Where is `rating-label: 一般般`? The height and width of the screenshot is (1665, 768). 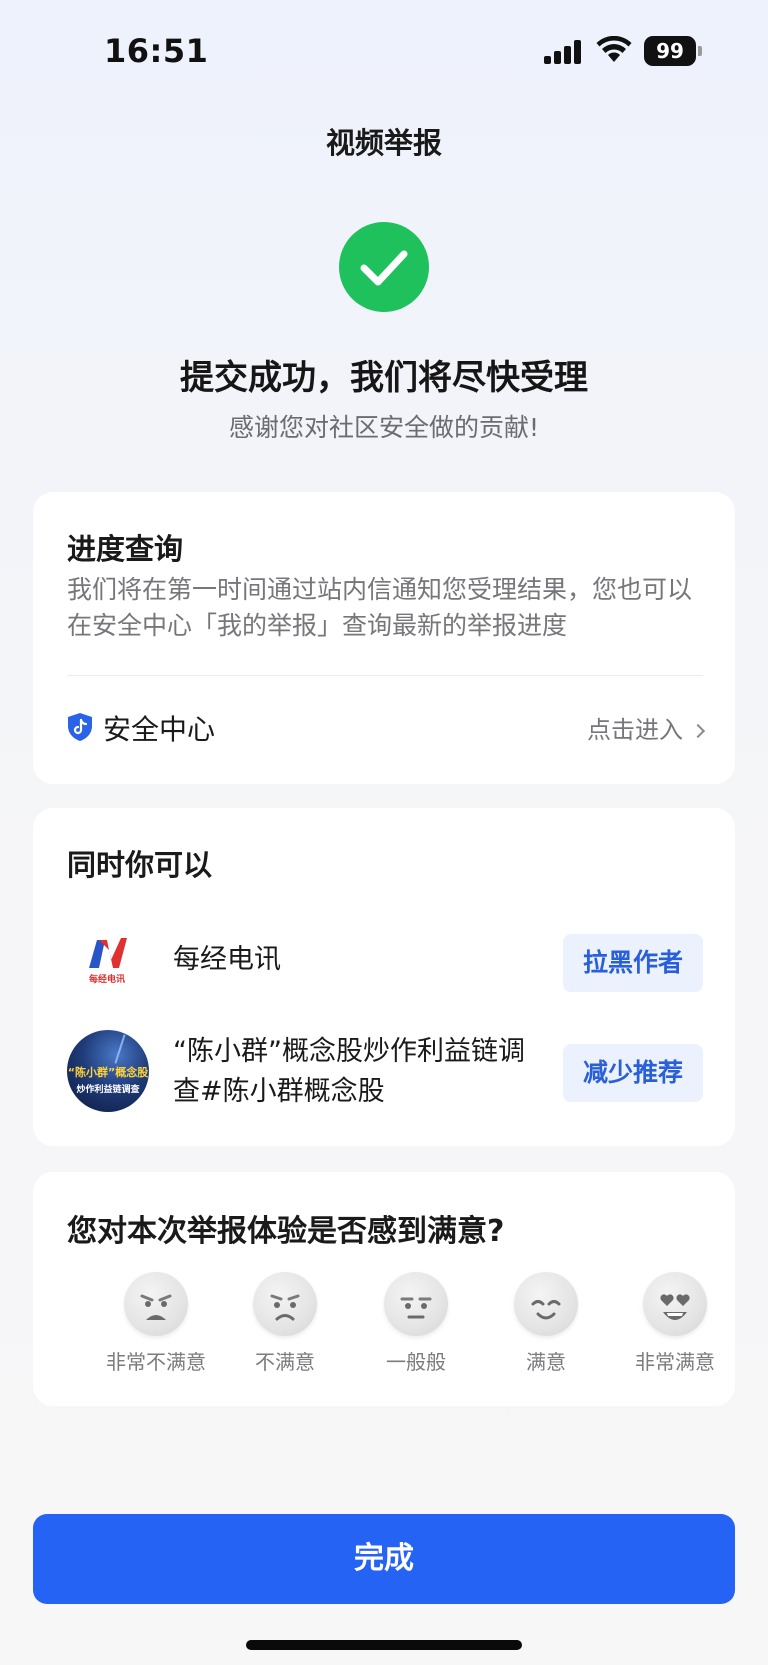
rating-label: 一般般 is located at coordinates (416, 1362).